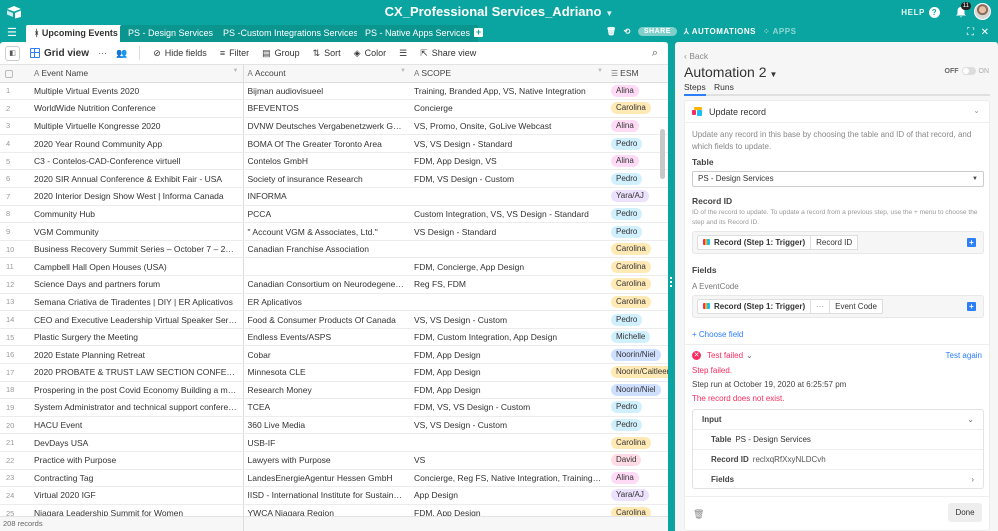 This screenshot has height=531, width=998. What do you see at coordinates (15, 390) in the screenshot?
I see `row-number: 18` at bounding box center [15, 390].